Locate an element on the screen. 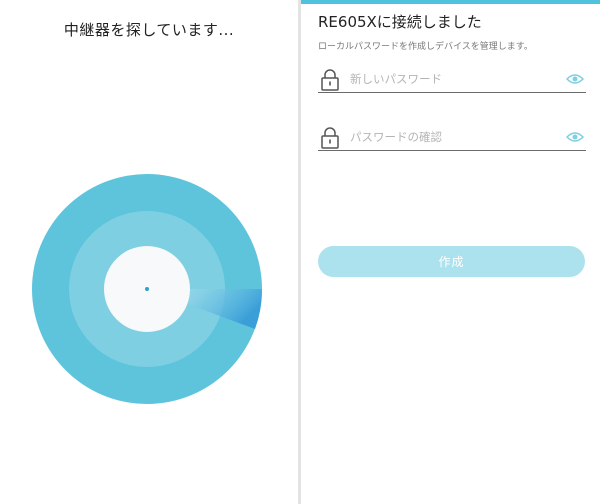 The width and height of the screenshot is (600, 504). new-password-field is located at coordinates (452, 79).